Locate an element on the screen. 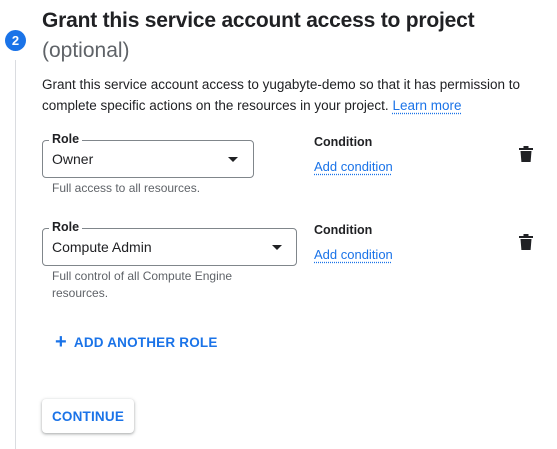  add-condition-link-2: Add condition is located at coordinates (353, 254).